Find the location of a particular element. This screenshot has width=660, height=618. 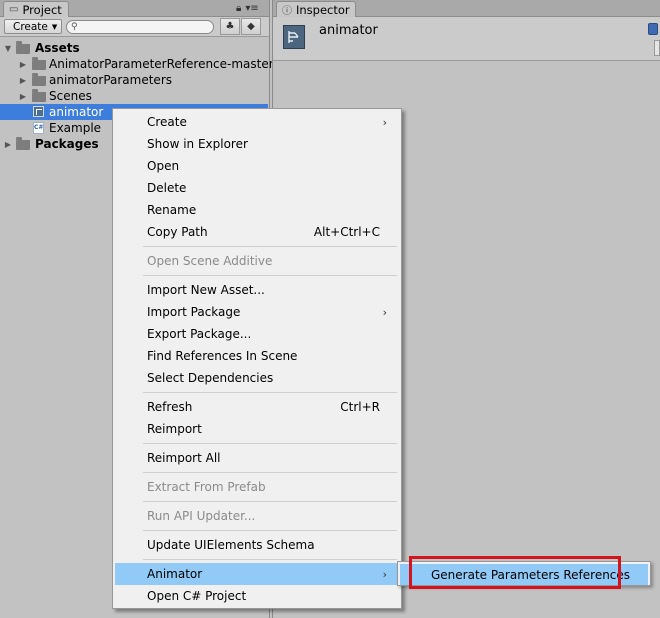

menu-item-open-scene-additive: Open Scene Additive is located at coordinates (257, 261).